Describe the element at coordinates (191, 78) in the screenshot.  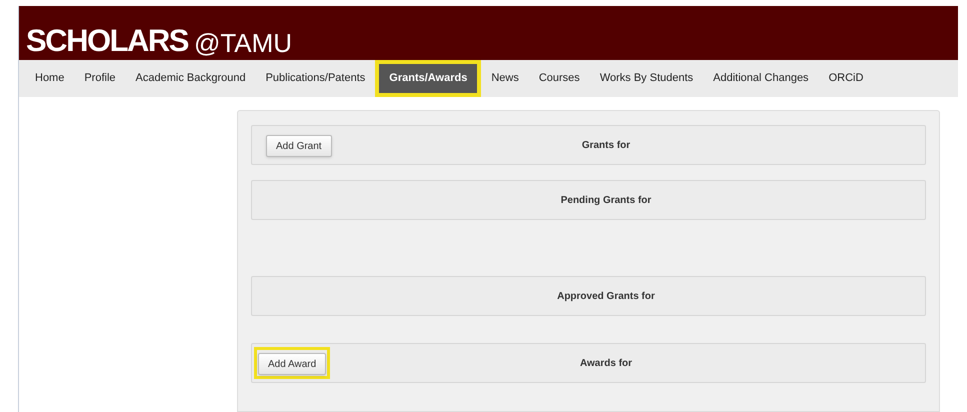
I see `nav-tab: Academic Background` at that location.